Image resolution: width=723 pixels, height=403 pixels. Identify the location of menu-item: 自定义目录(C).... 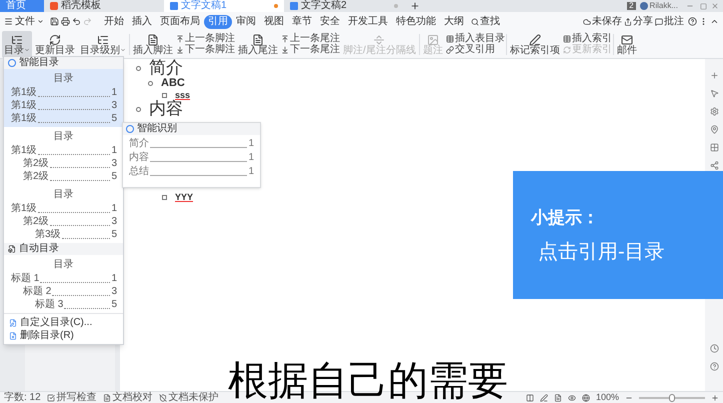
(63, 322).